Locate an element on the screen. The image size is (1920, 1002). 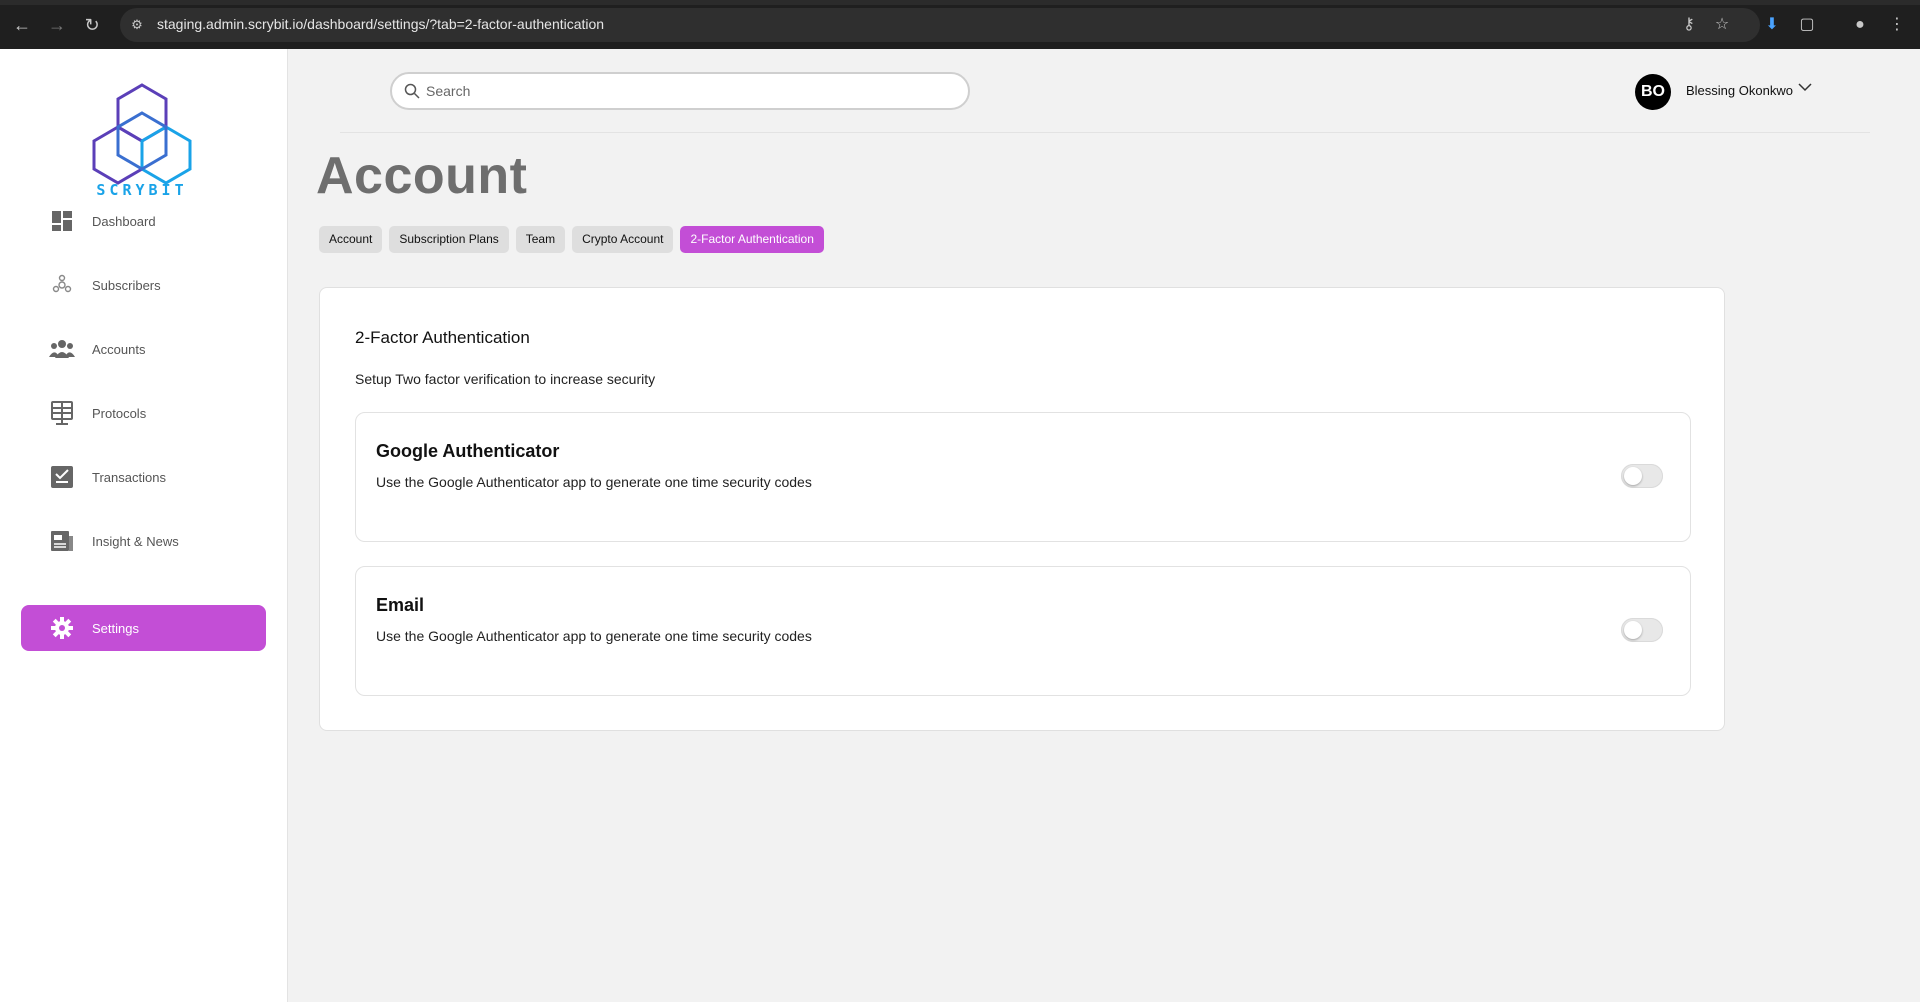
password-key-icon: ⚷ is located at coordinates (1689, 25).